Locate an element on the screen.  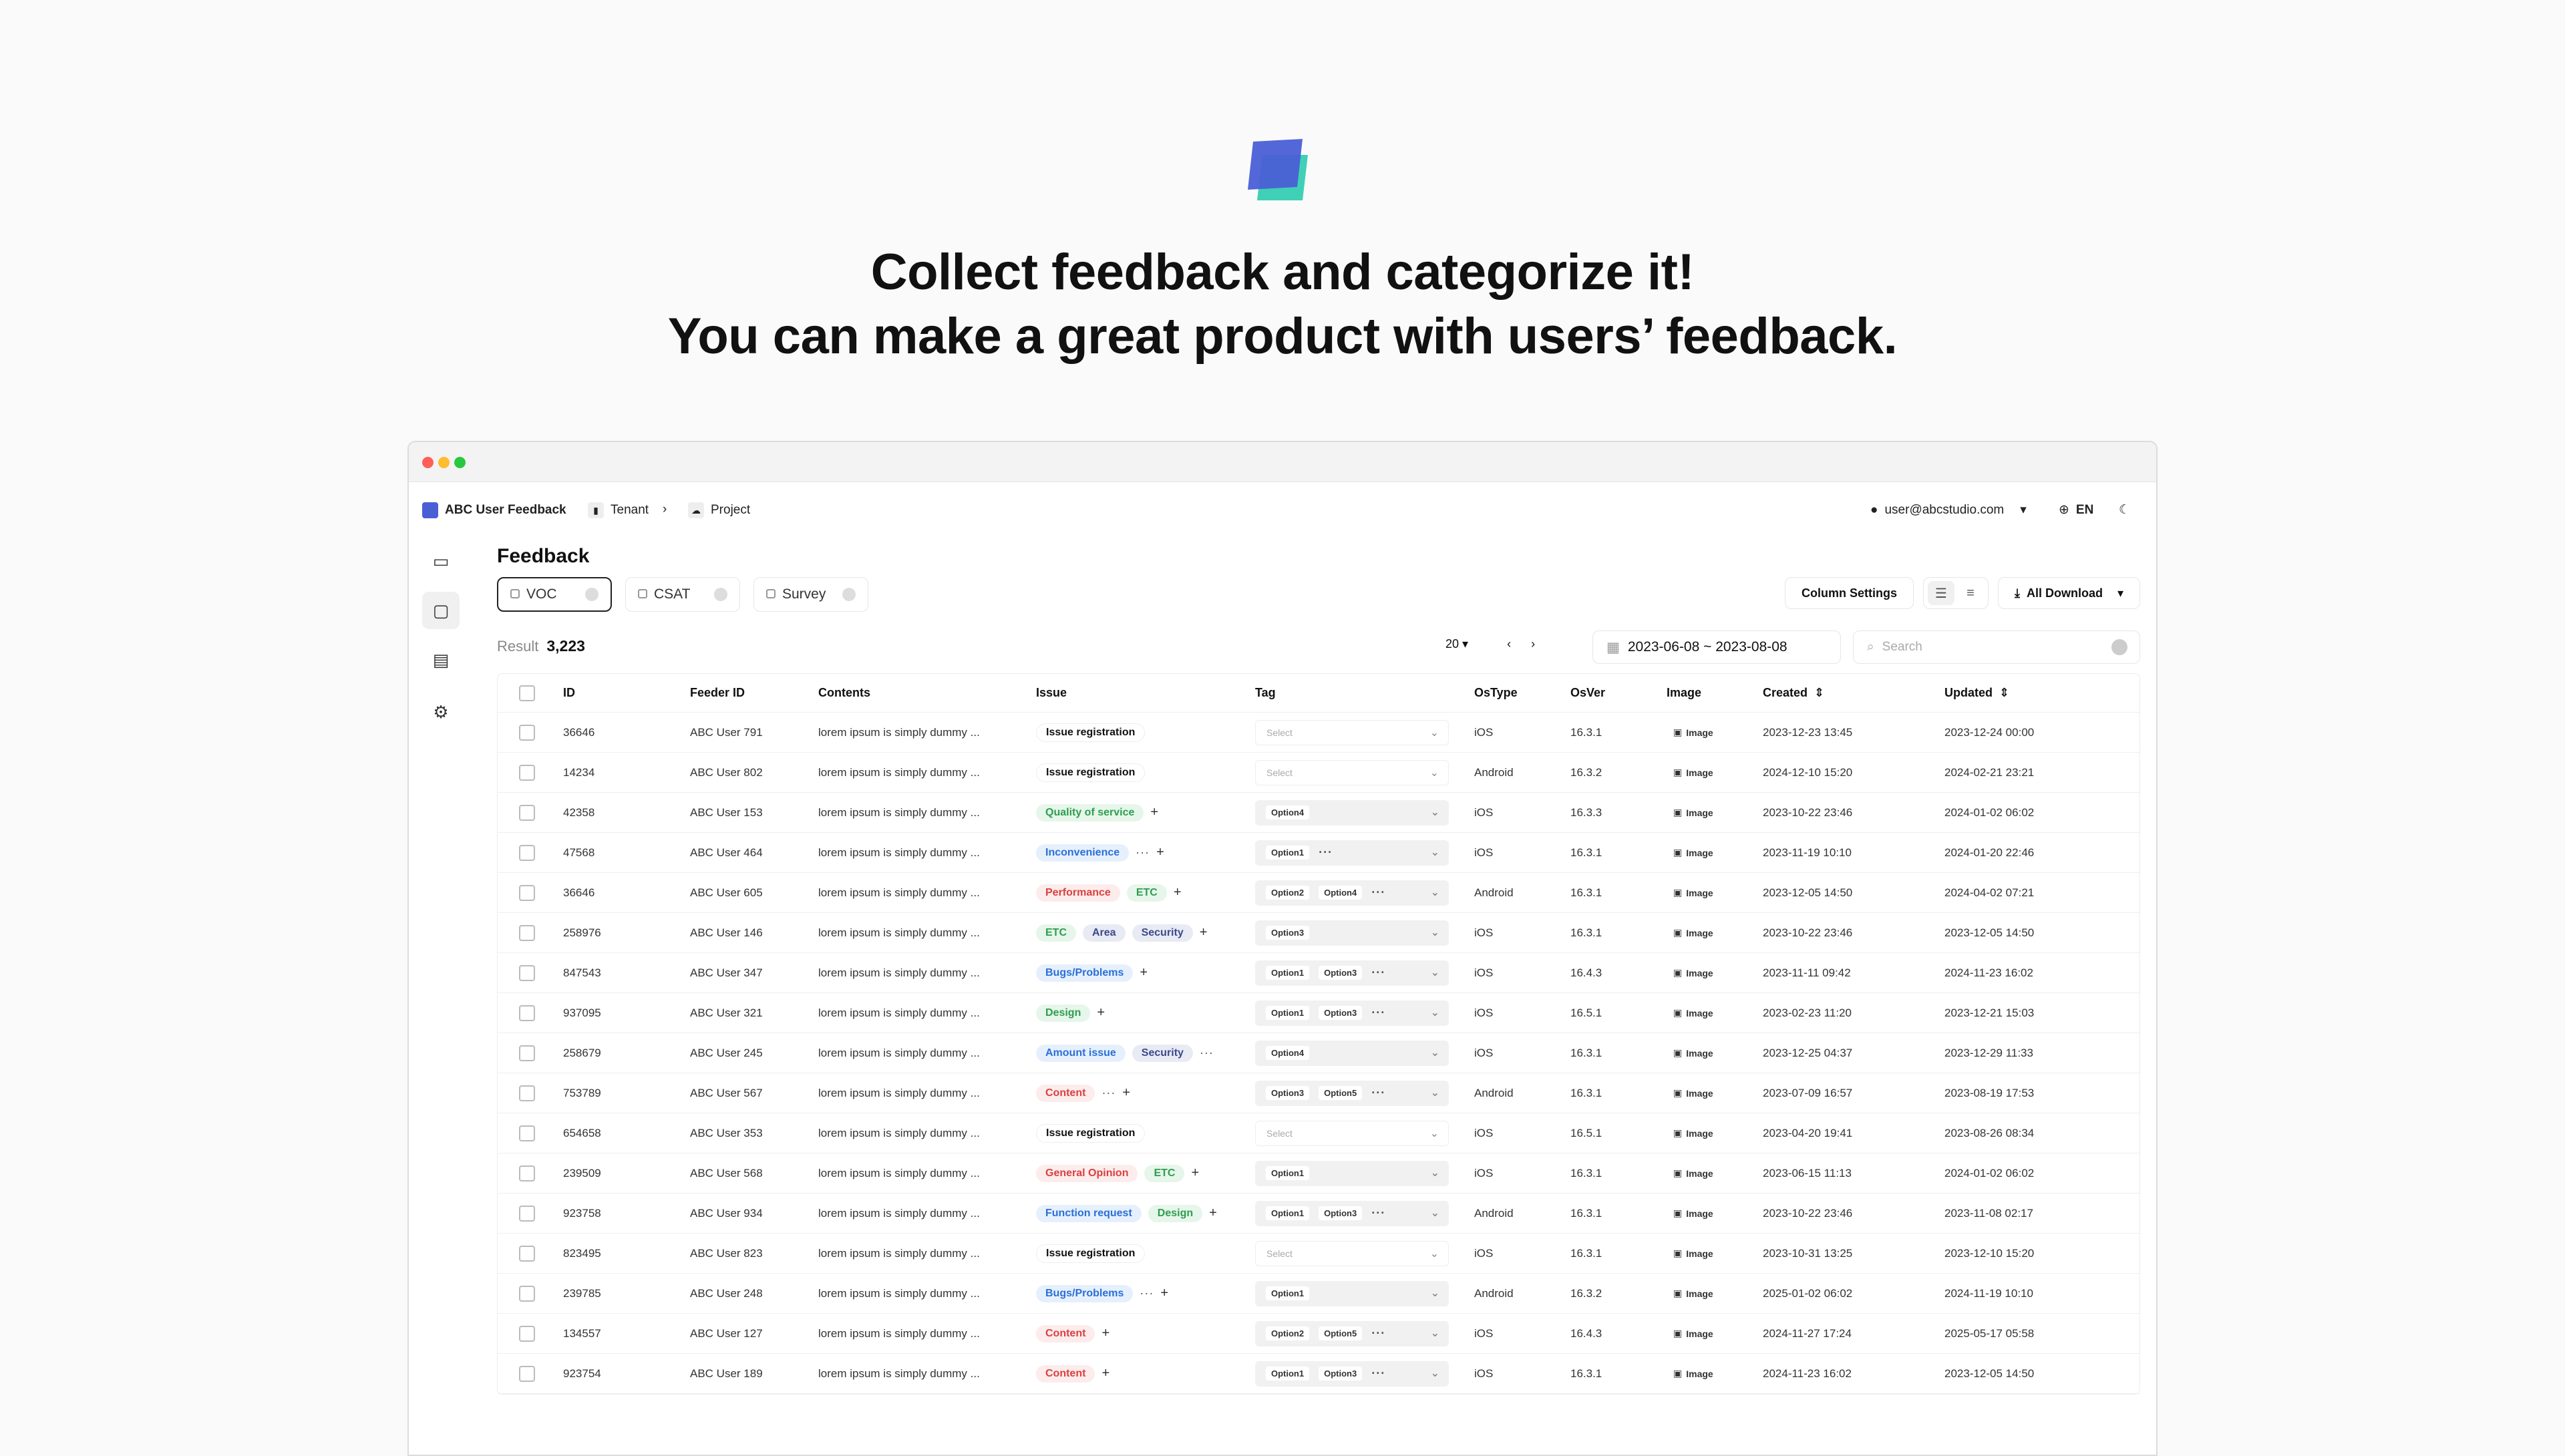
column-header: Created ⇕ is located at coordinates (1848, 693).